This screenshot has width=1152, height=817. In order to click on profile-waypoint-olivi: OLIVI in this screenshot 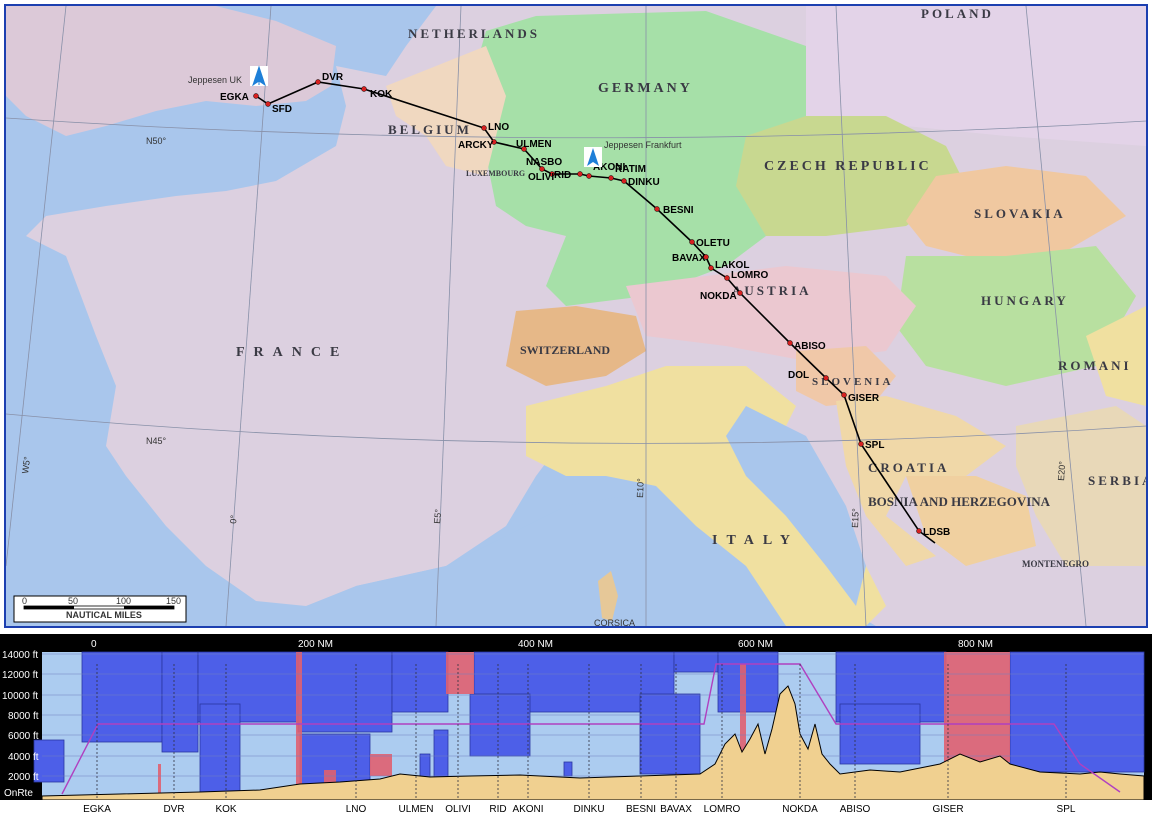, I will do `click(458, 809)`.